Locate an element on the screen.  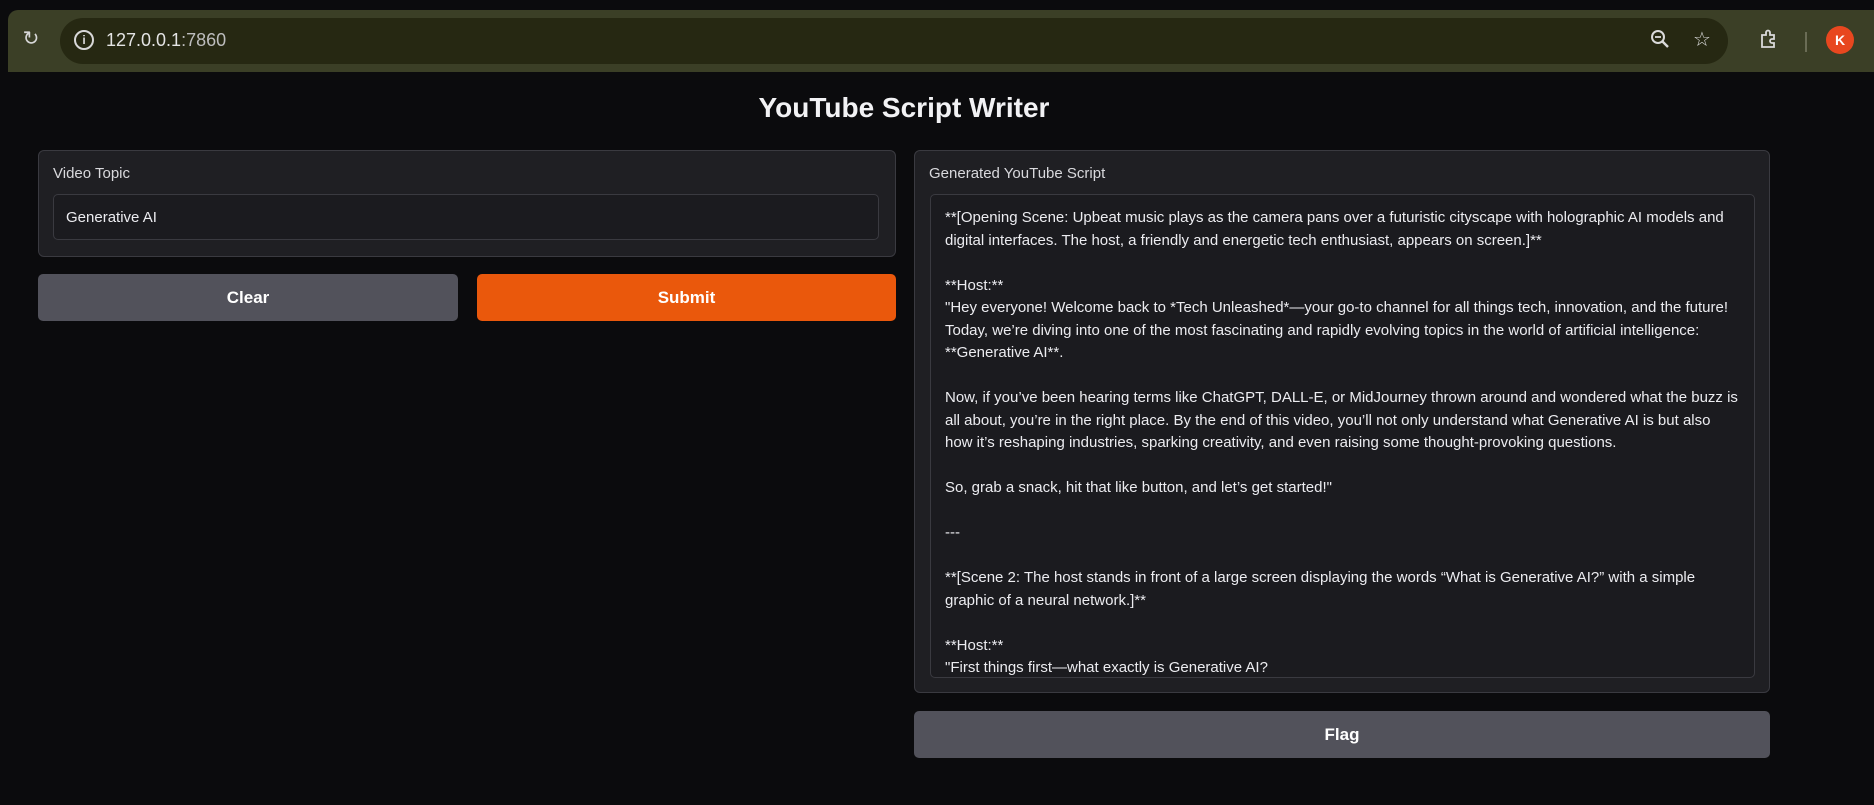
zoom-icon is located at coordinates (1660, 40).